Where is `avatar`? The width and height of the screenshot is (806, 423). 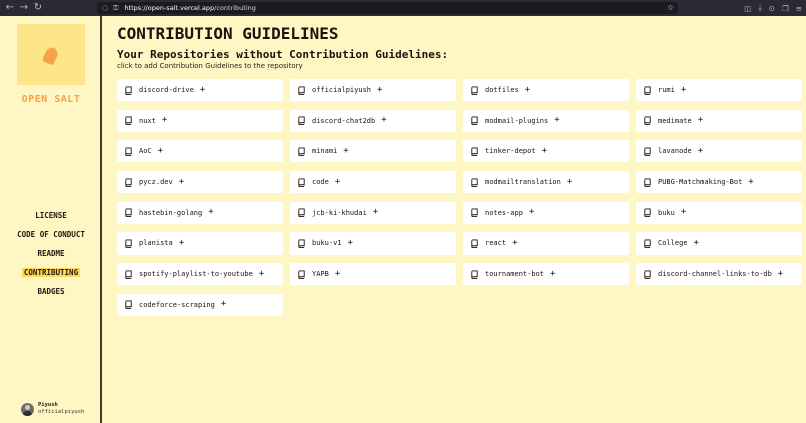 avatar is located at coordinates (27, 409).